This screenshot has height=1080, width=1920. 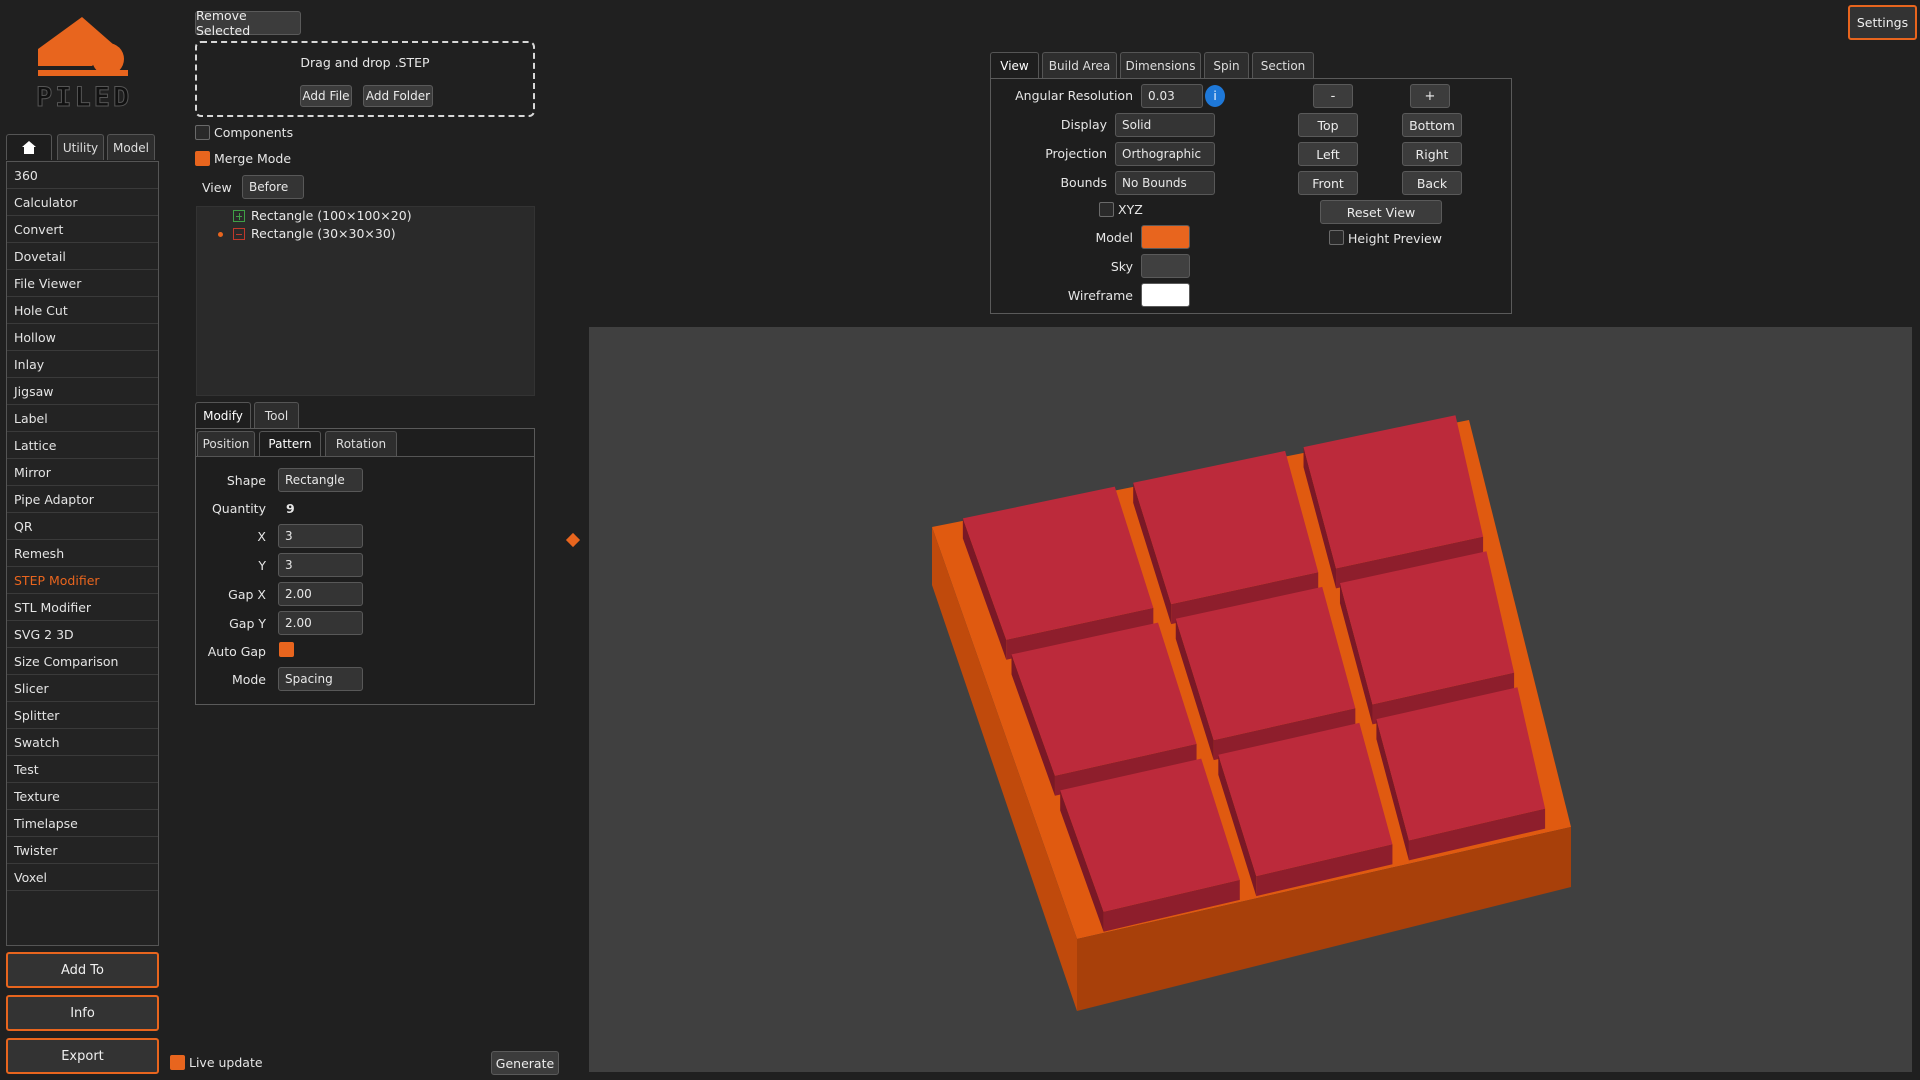 I want to click on tab-spin: Spin, so click(x=1226, y=65).